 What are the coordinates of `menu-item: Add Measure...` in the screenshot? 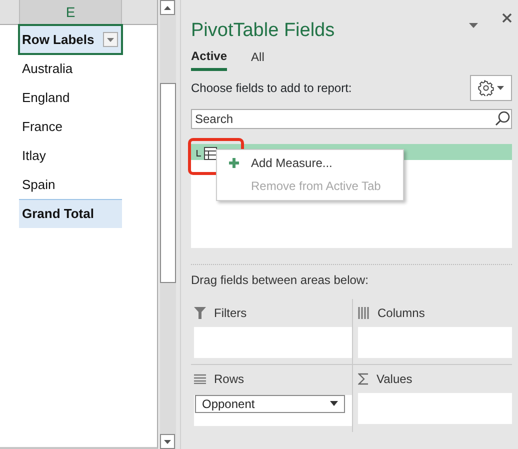 It's located at (310, 163).